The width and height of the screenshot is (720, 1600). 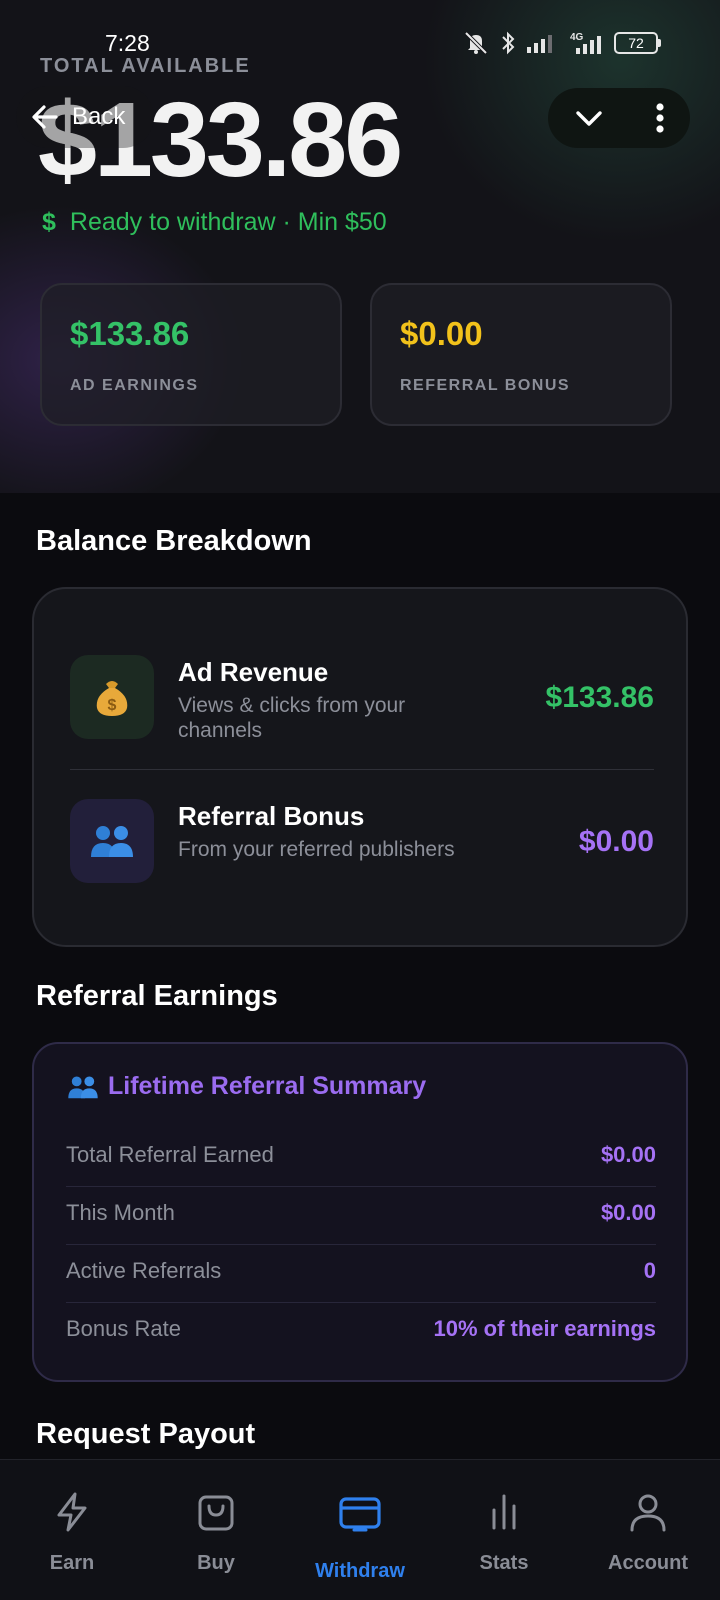 What do you see at coordinates (508, 43) in the screenshot?
I see `bluetooth-icon` at bounding box center [508, 43].